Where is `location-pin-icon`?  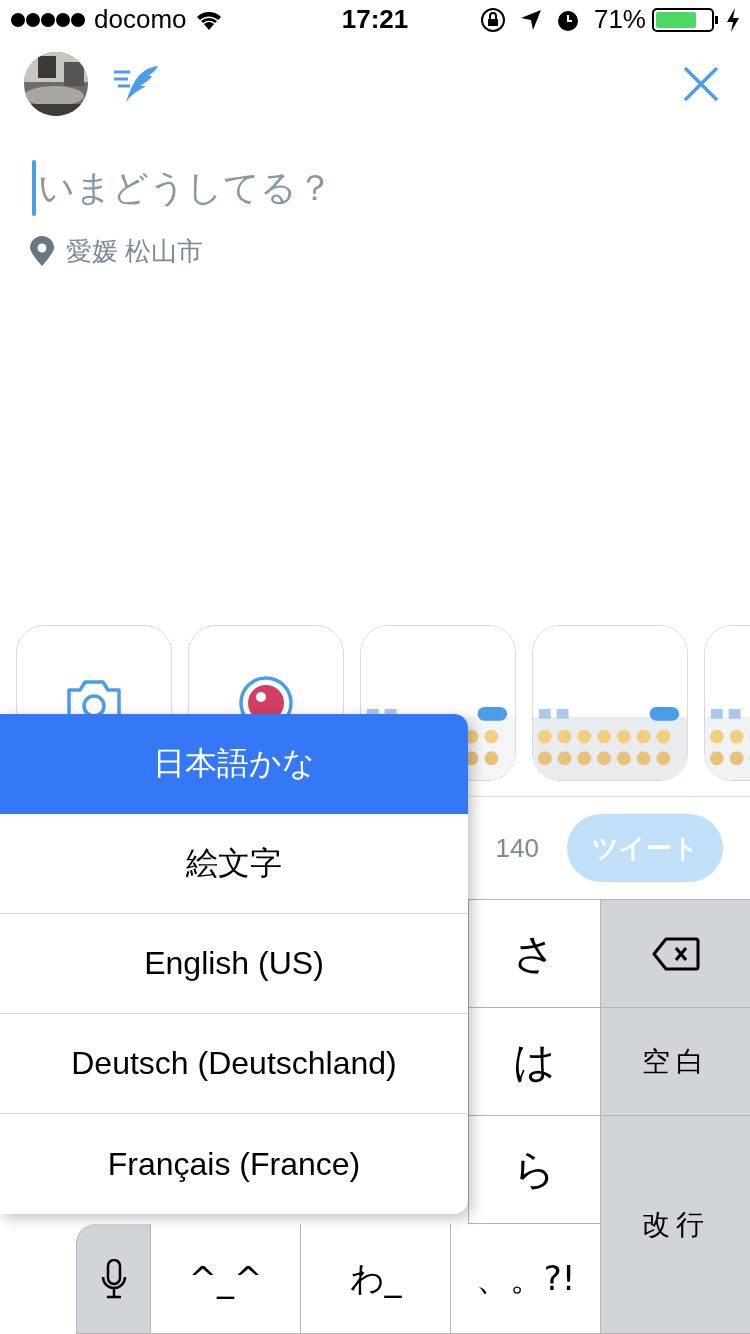 location-pin-icon is located at coordinates (42, 251).